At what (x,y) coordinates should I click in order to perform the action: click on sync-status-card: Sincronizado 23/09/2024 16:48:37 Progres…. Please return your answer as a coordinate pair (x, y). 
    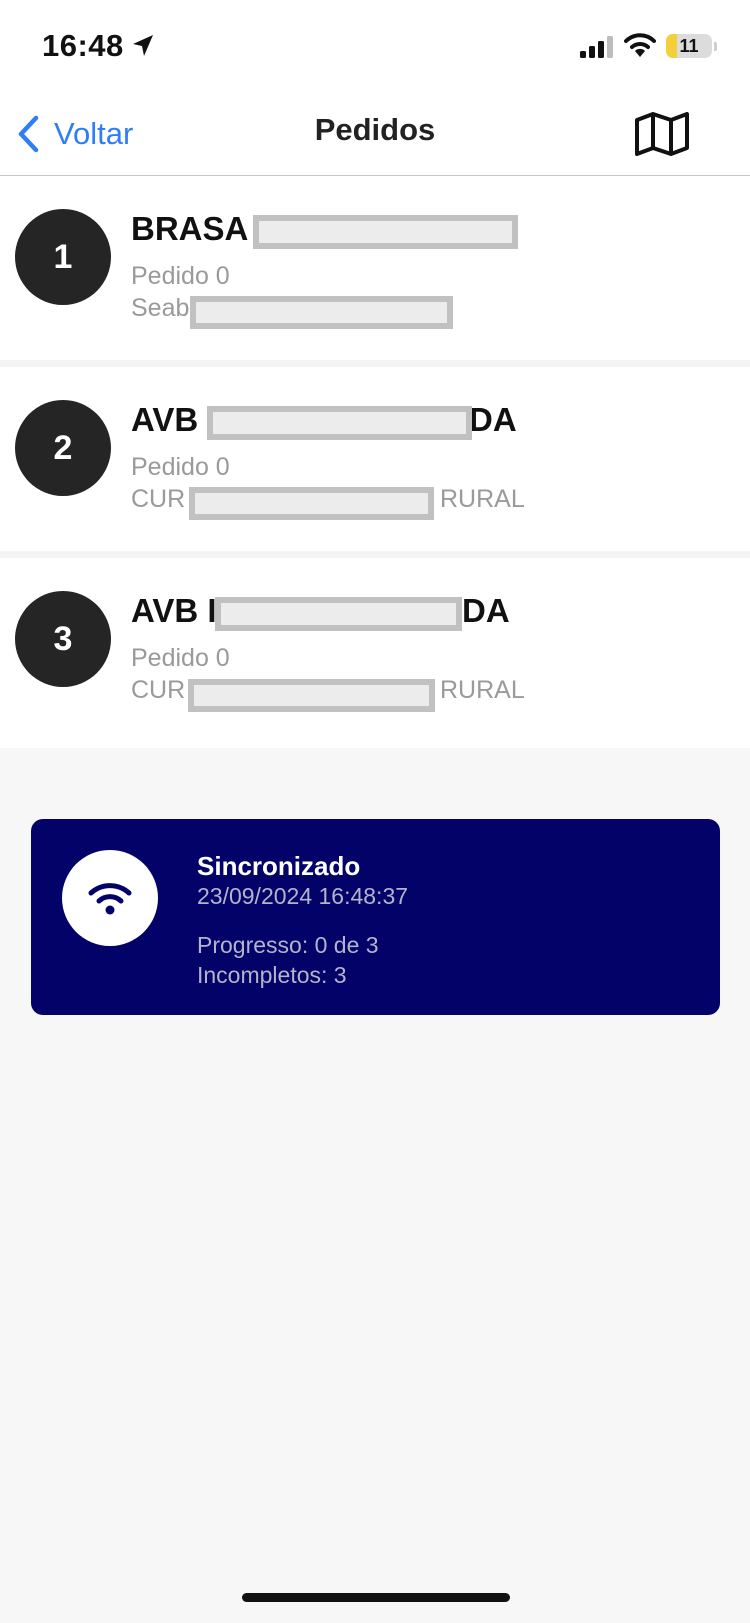
    Looking at the image, I should click on (375, 917).